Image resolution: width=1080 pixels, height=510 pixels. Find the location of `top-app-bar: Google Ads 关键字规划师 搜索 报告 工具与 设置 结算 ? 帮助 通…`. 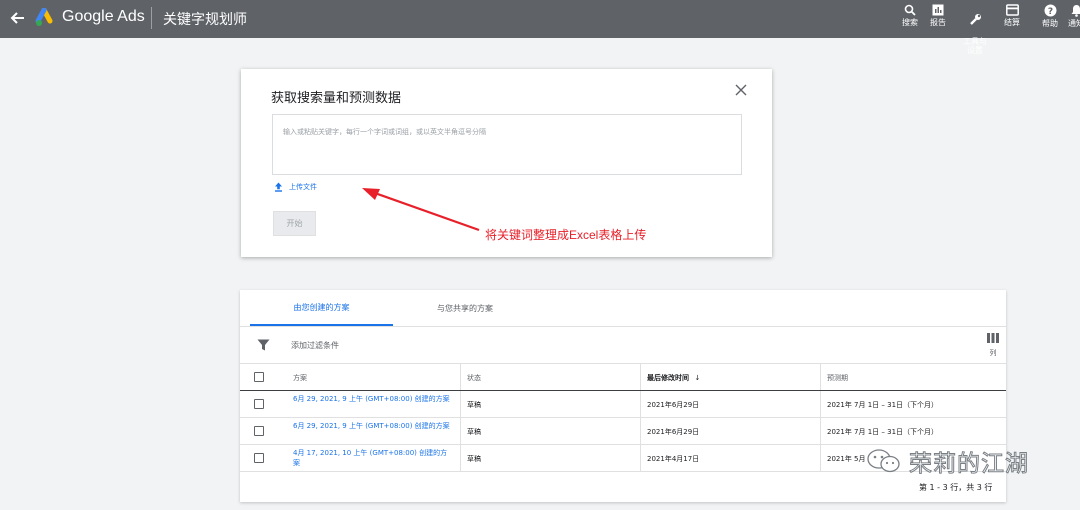

top-app-bar: Google Ads 关键字规划师 搜索 报告 工具与 设置 结算 ? 帮助 通… is located at coordinates (540, 27).